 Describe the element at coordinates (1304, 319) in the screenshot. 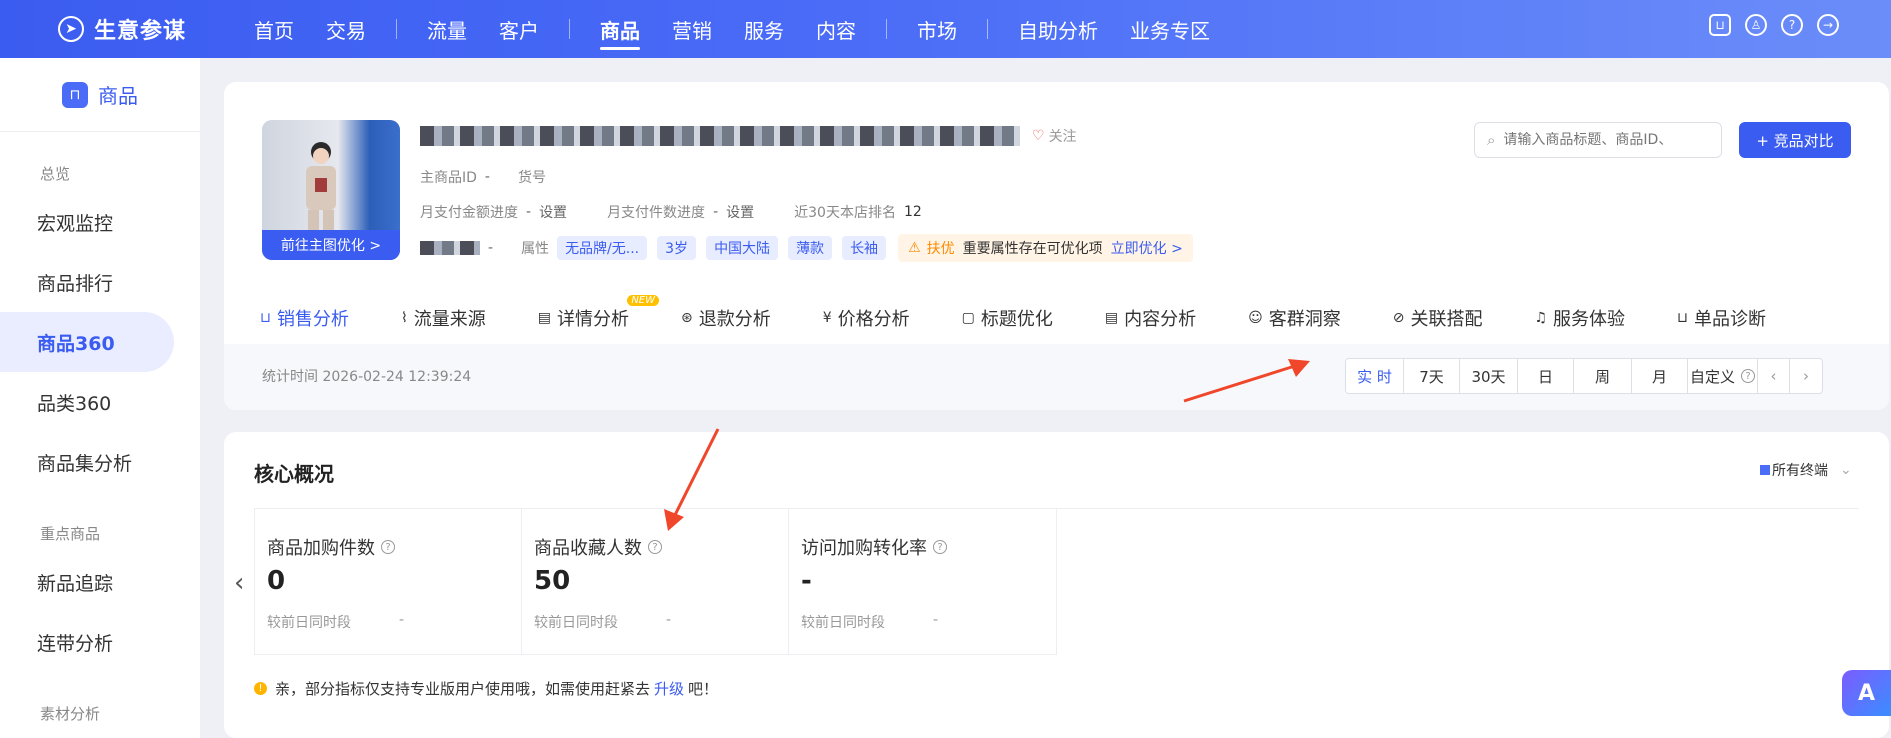

I see `tab-label: 客群洞察` at that location.